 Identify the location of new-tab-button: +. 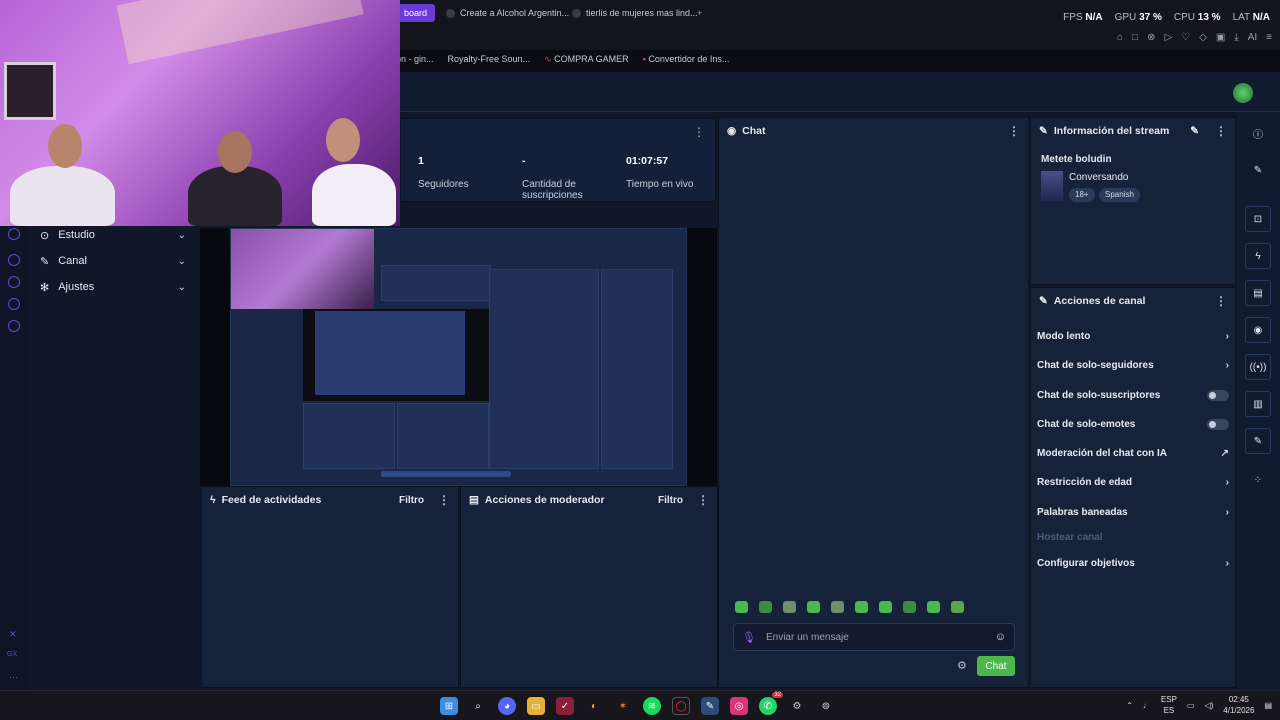
(699, 13).